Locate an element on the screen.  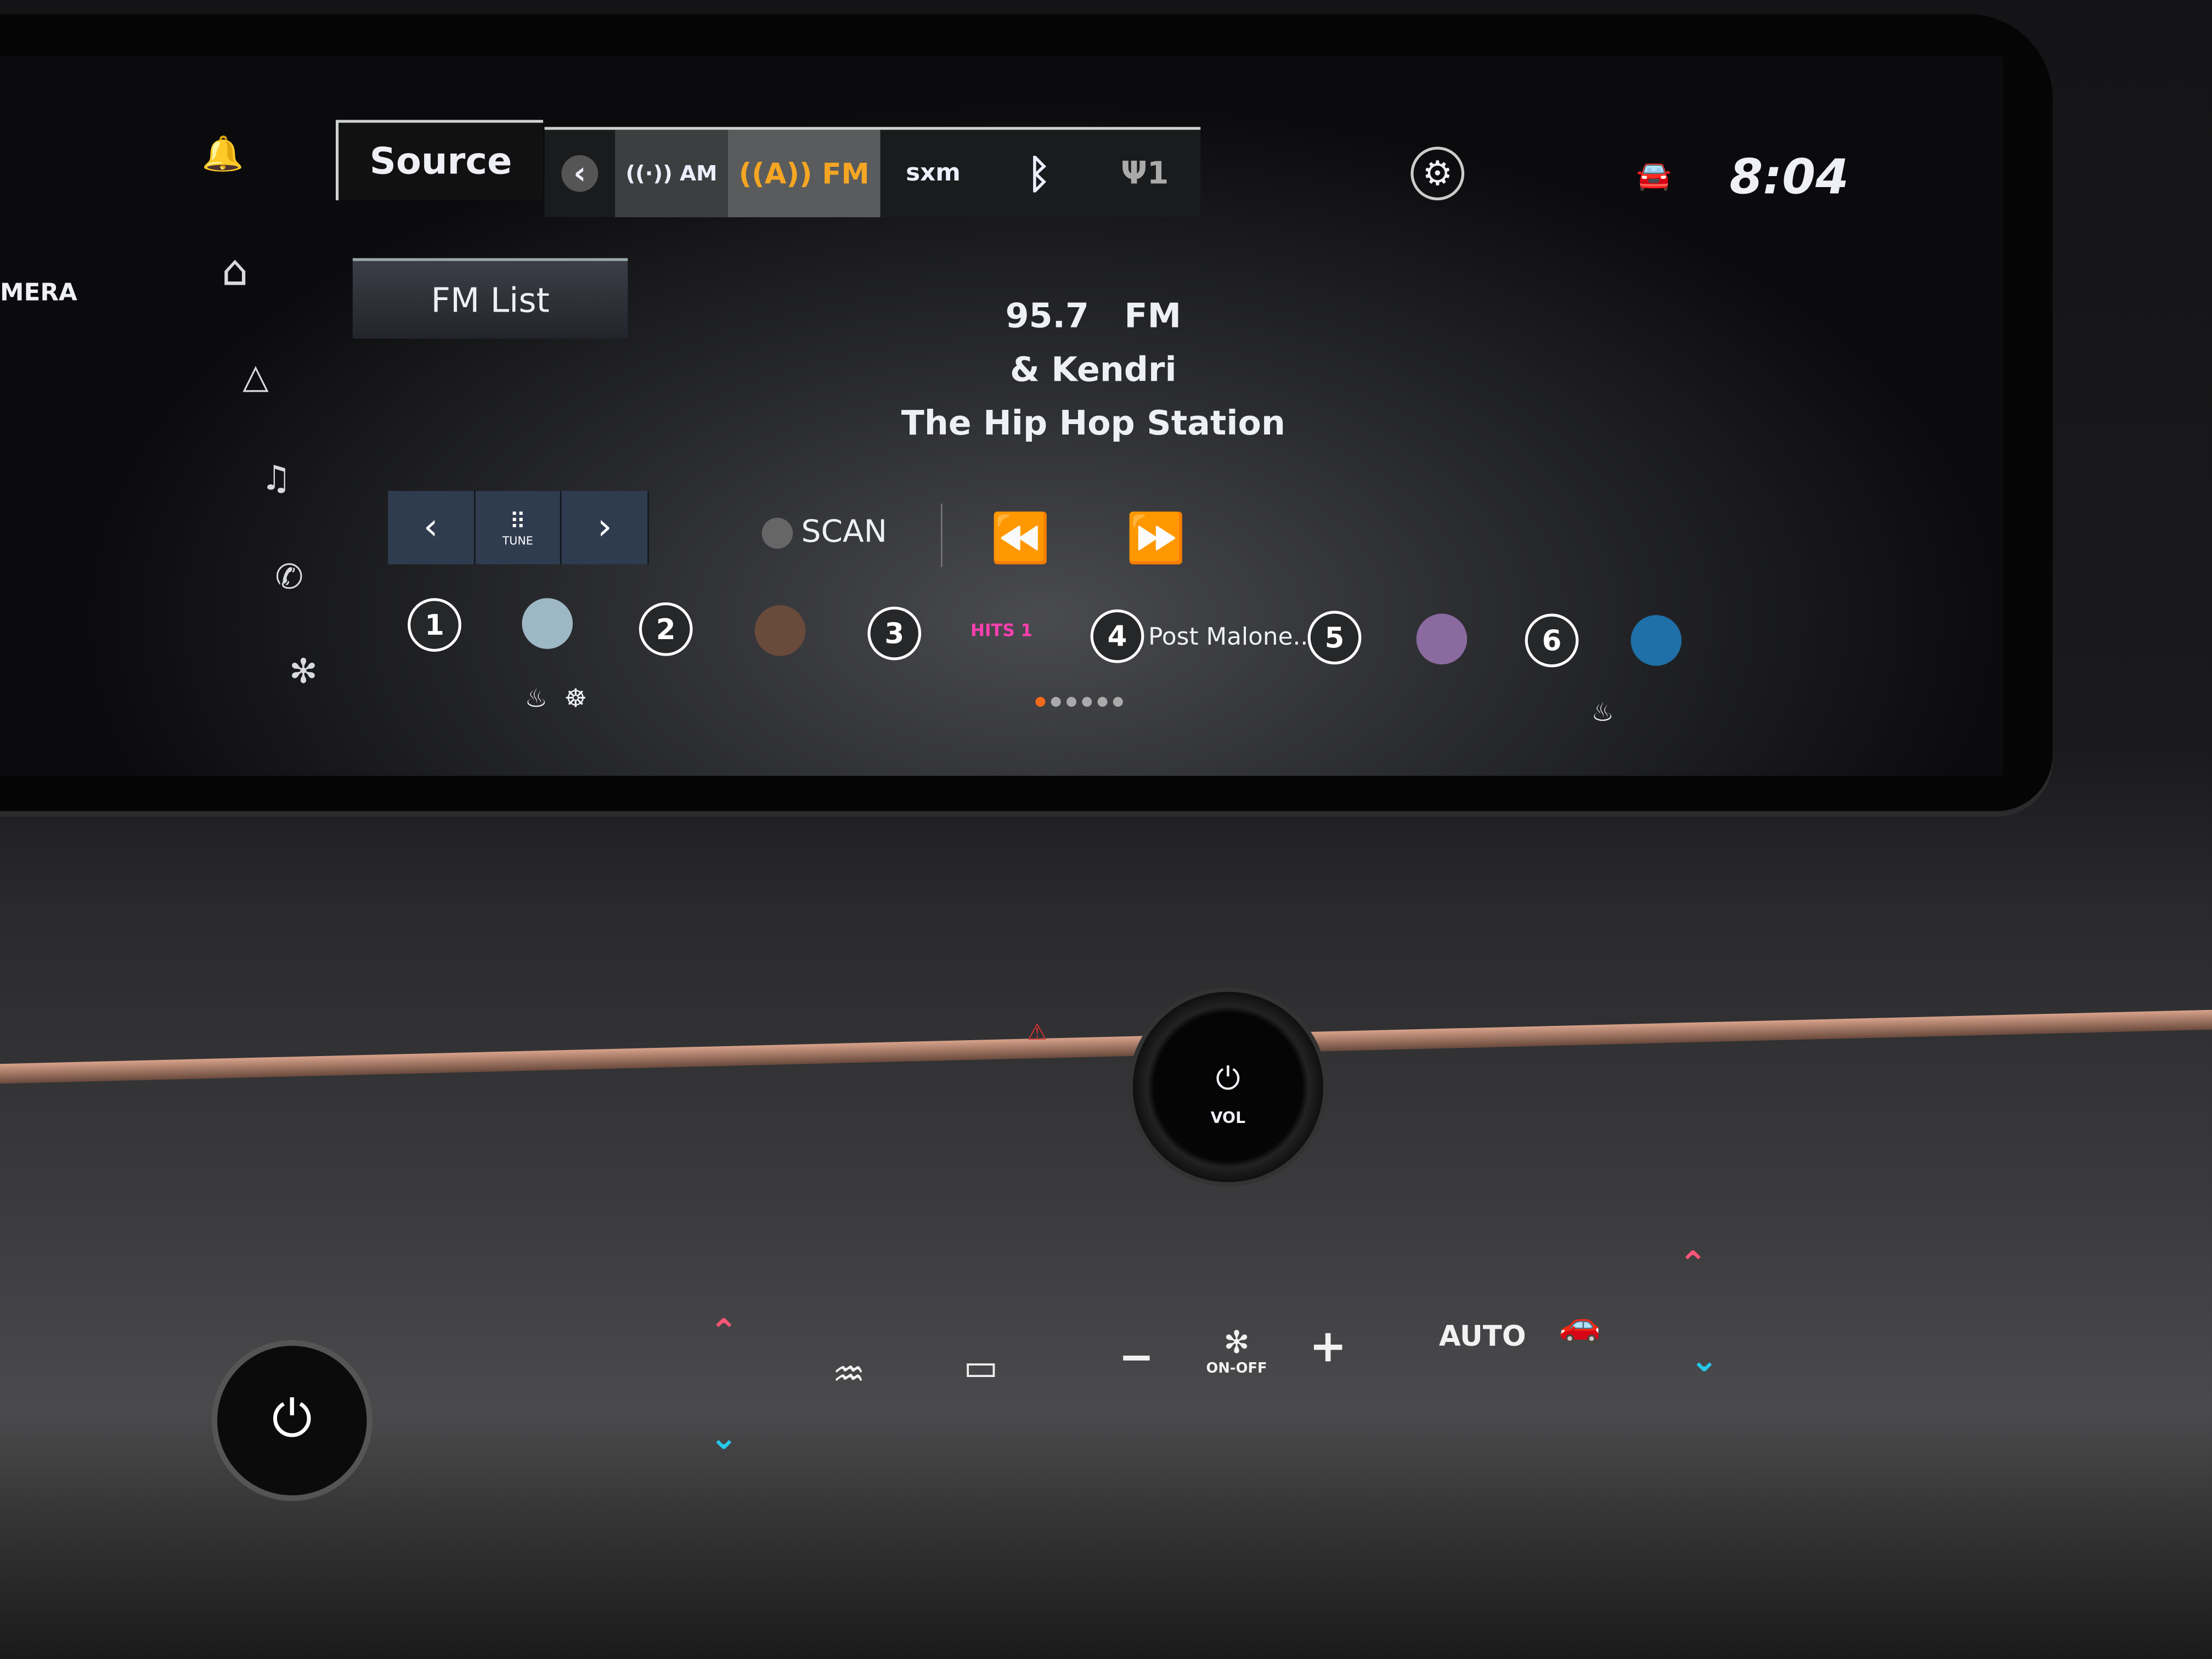
source-bar: ‹ ((·)) AM ((A)) FM sxm ᛒ Ψ1 is located at coordinates (873, 172).